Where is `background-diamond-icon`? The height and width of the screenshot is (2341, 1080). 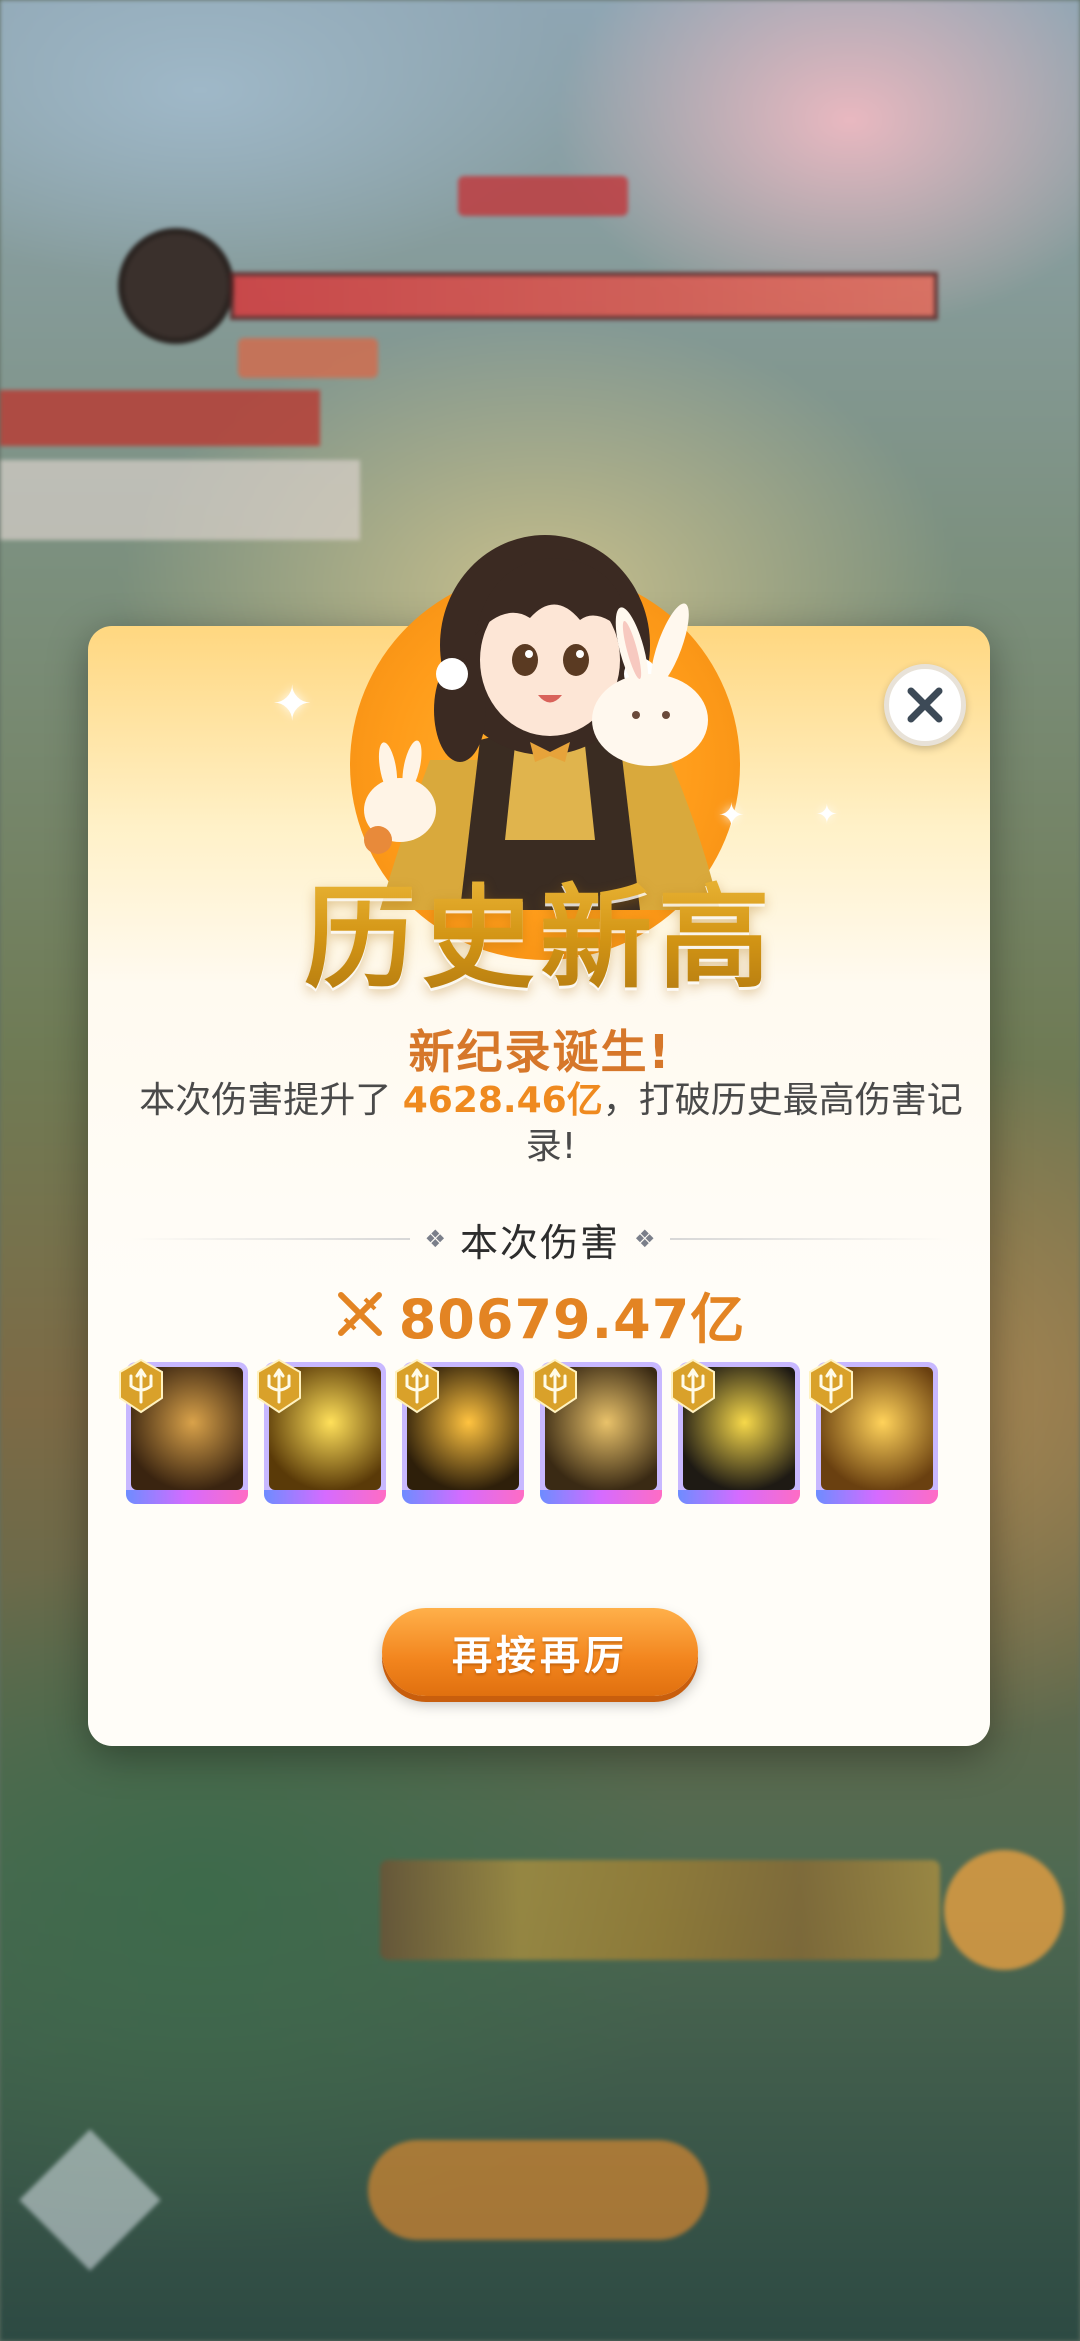
background-diamond-icon is located at coordinates (90, 2200).